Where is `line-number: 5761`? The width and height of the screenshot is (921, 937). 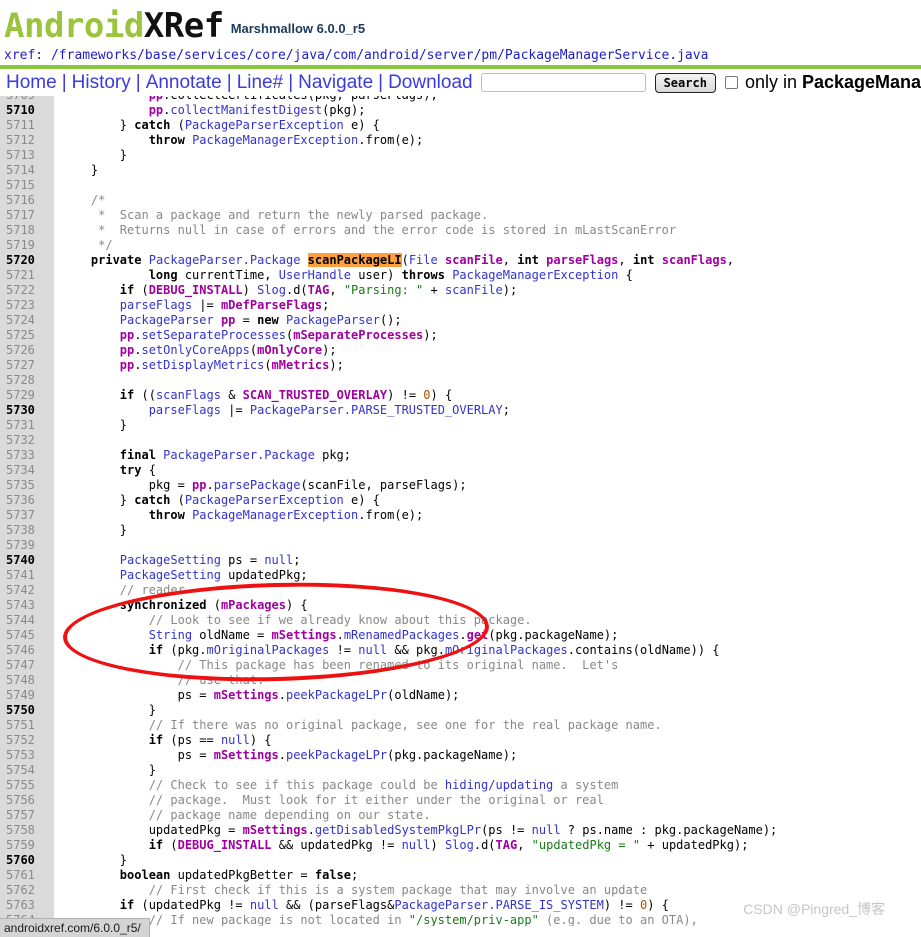
line-number: 5761 is located at coordinates (27, 875).